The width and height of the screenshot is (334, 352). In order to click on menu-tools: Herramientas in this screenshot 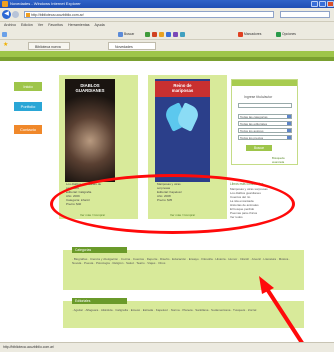, I will do `click(79, 25)`.